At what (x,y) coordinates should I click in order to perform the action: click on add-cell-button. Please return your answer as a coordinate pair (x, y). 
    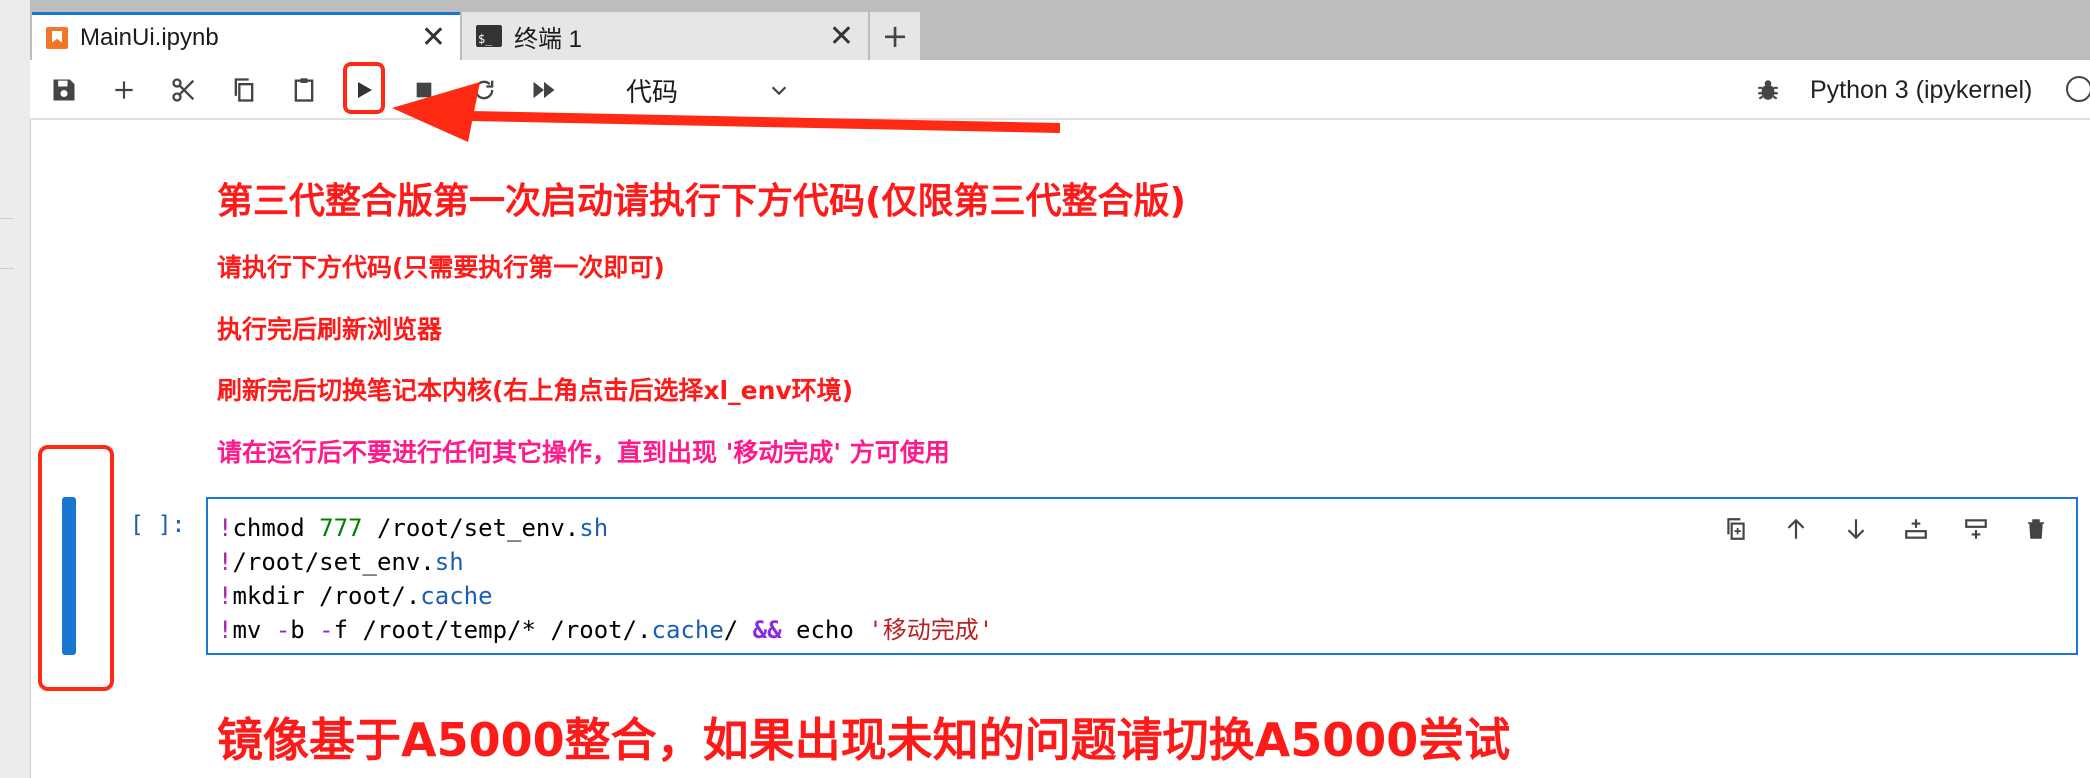
    Looking at the image, I should click on (124, 90).